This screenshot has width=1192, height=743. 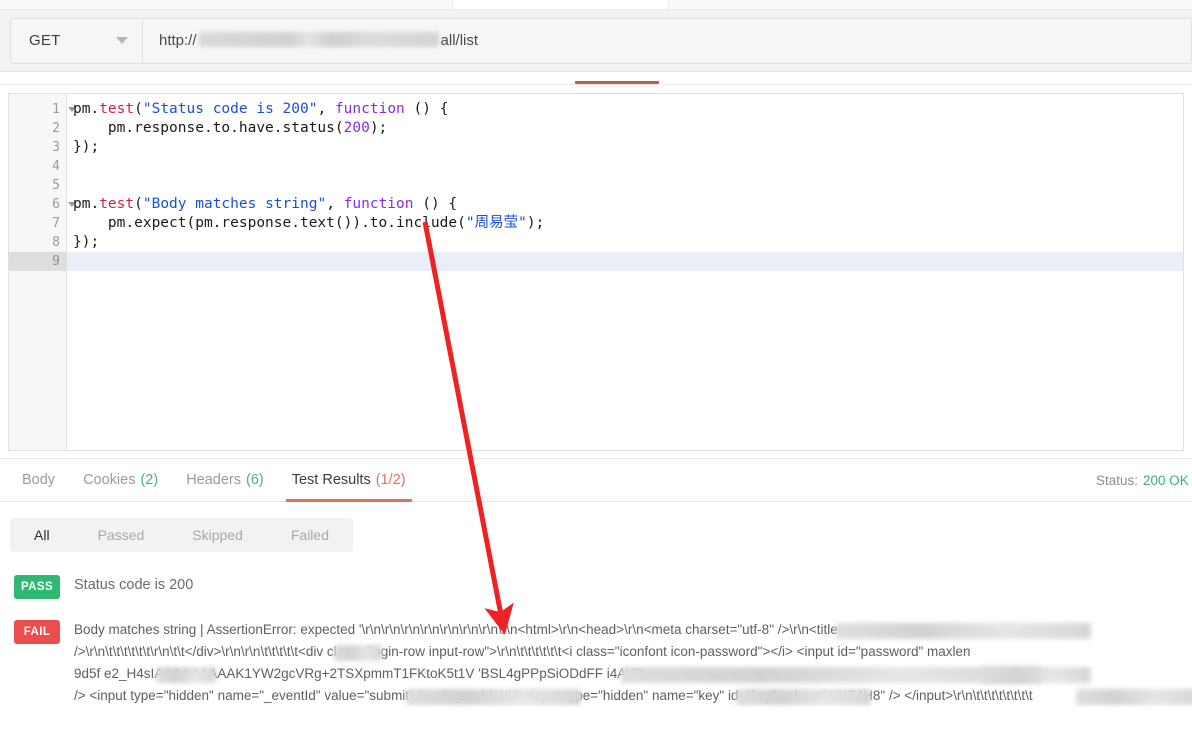 What do you see at coordinates (217, 535) in the screenshot?
I see `filter-skipped: Skipped` at bounding box center [217, 535].